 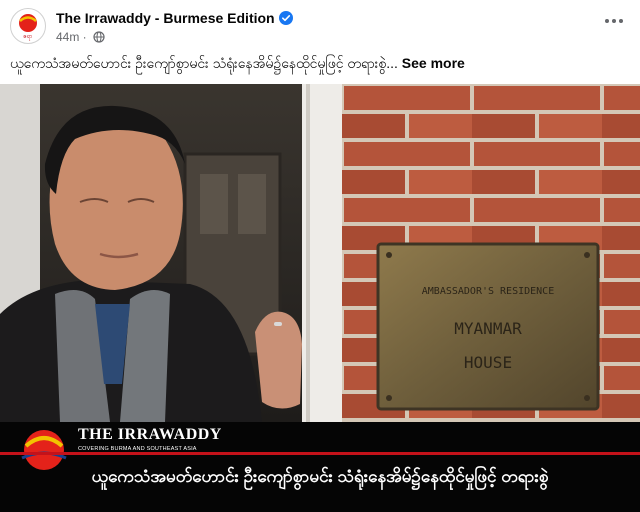 I want to click on more-options-button, so click(x=614, y=21).